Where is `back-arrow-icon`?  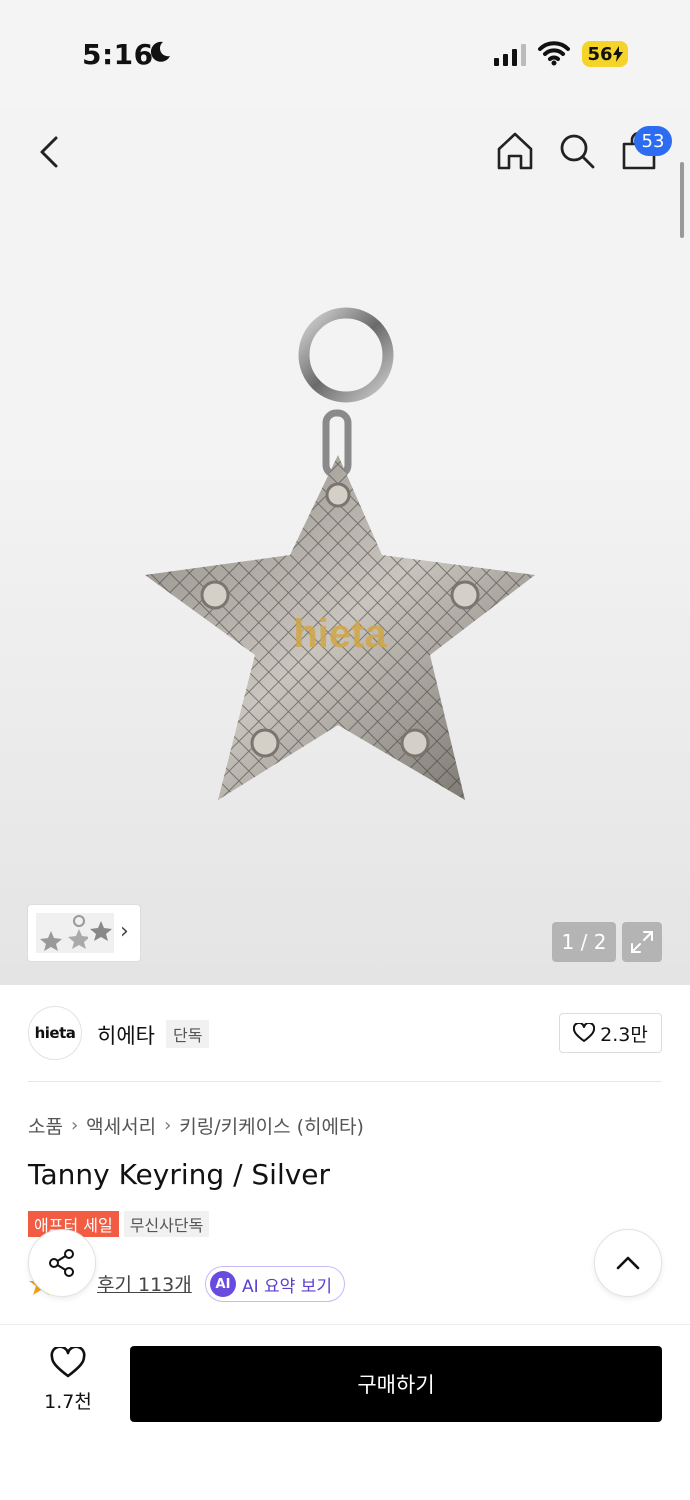
back-arrow-icon is located at coordinates (50, 152).